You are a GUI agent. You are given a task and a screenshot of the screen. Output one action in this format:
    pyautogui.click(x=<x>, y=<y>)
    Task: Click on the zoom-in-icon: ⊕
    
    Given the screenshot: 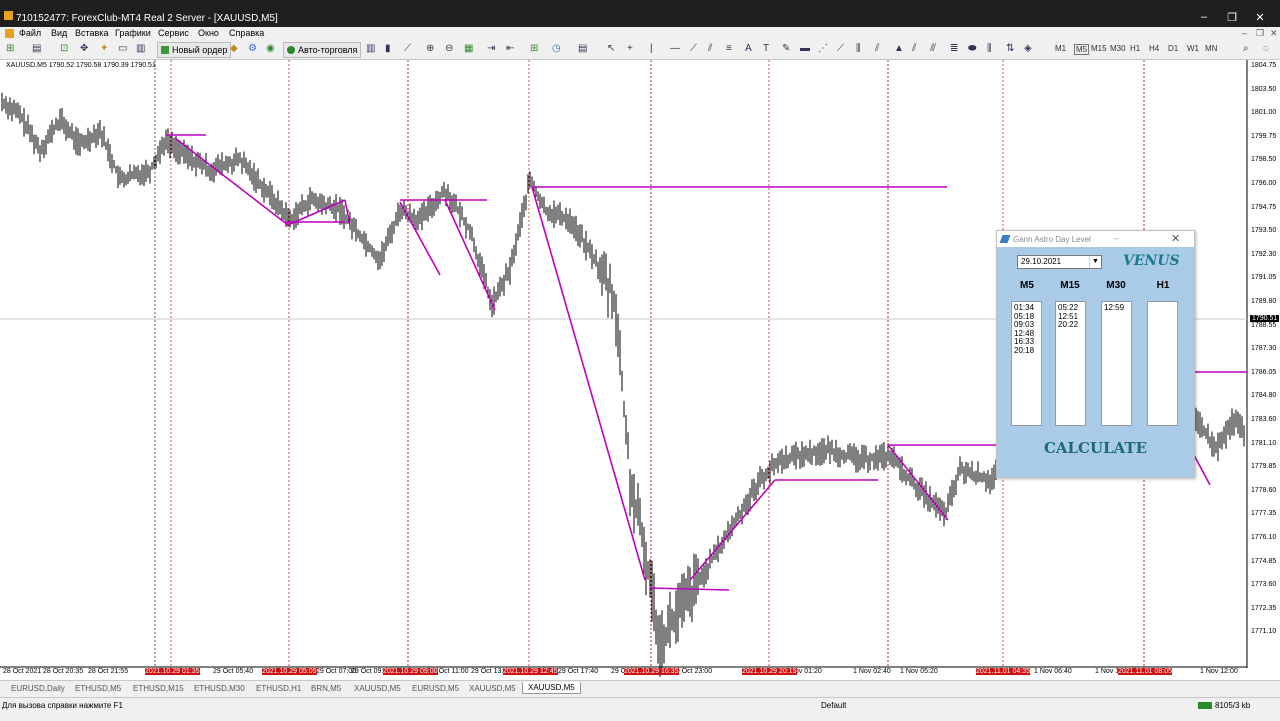 What is the action you would take?
    pyautogui.click(x=430, y=49)
    